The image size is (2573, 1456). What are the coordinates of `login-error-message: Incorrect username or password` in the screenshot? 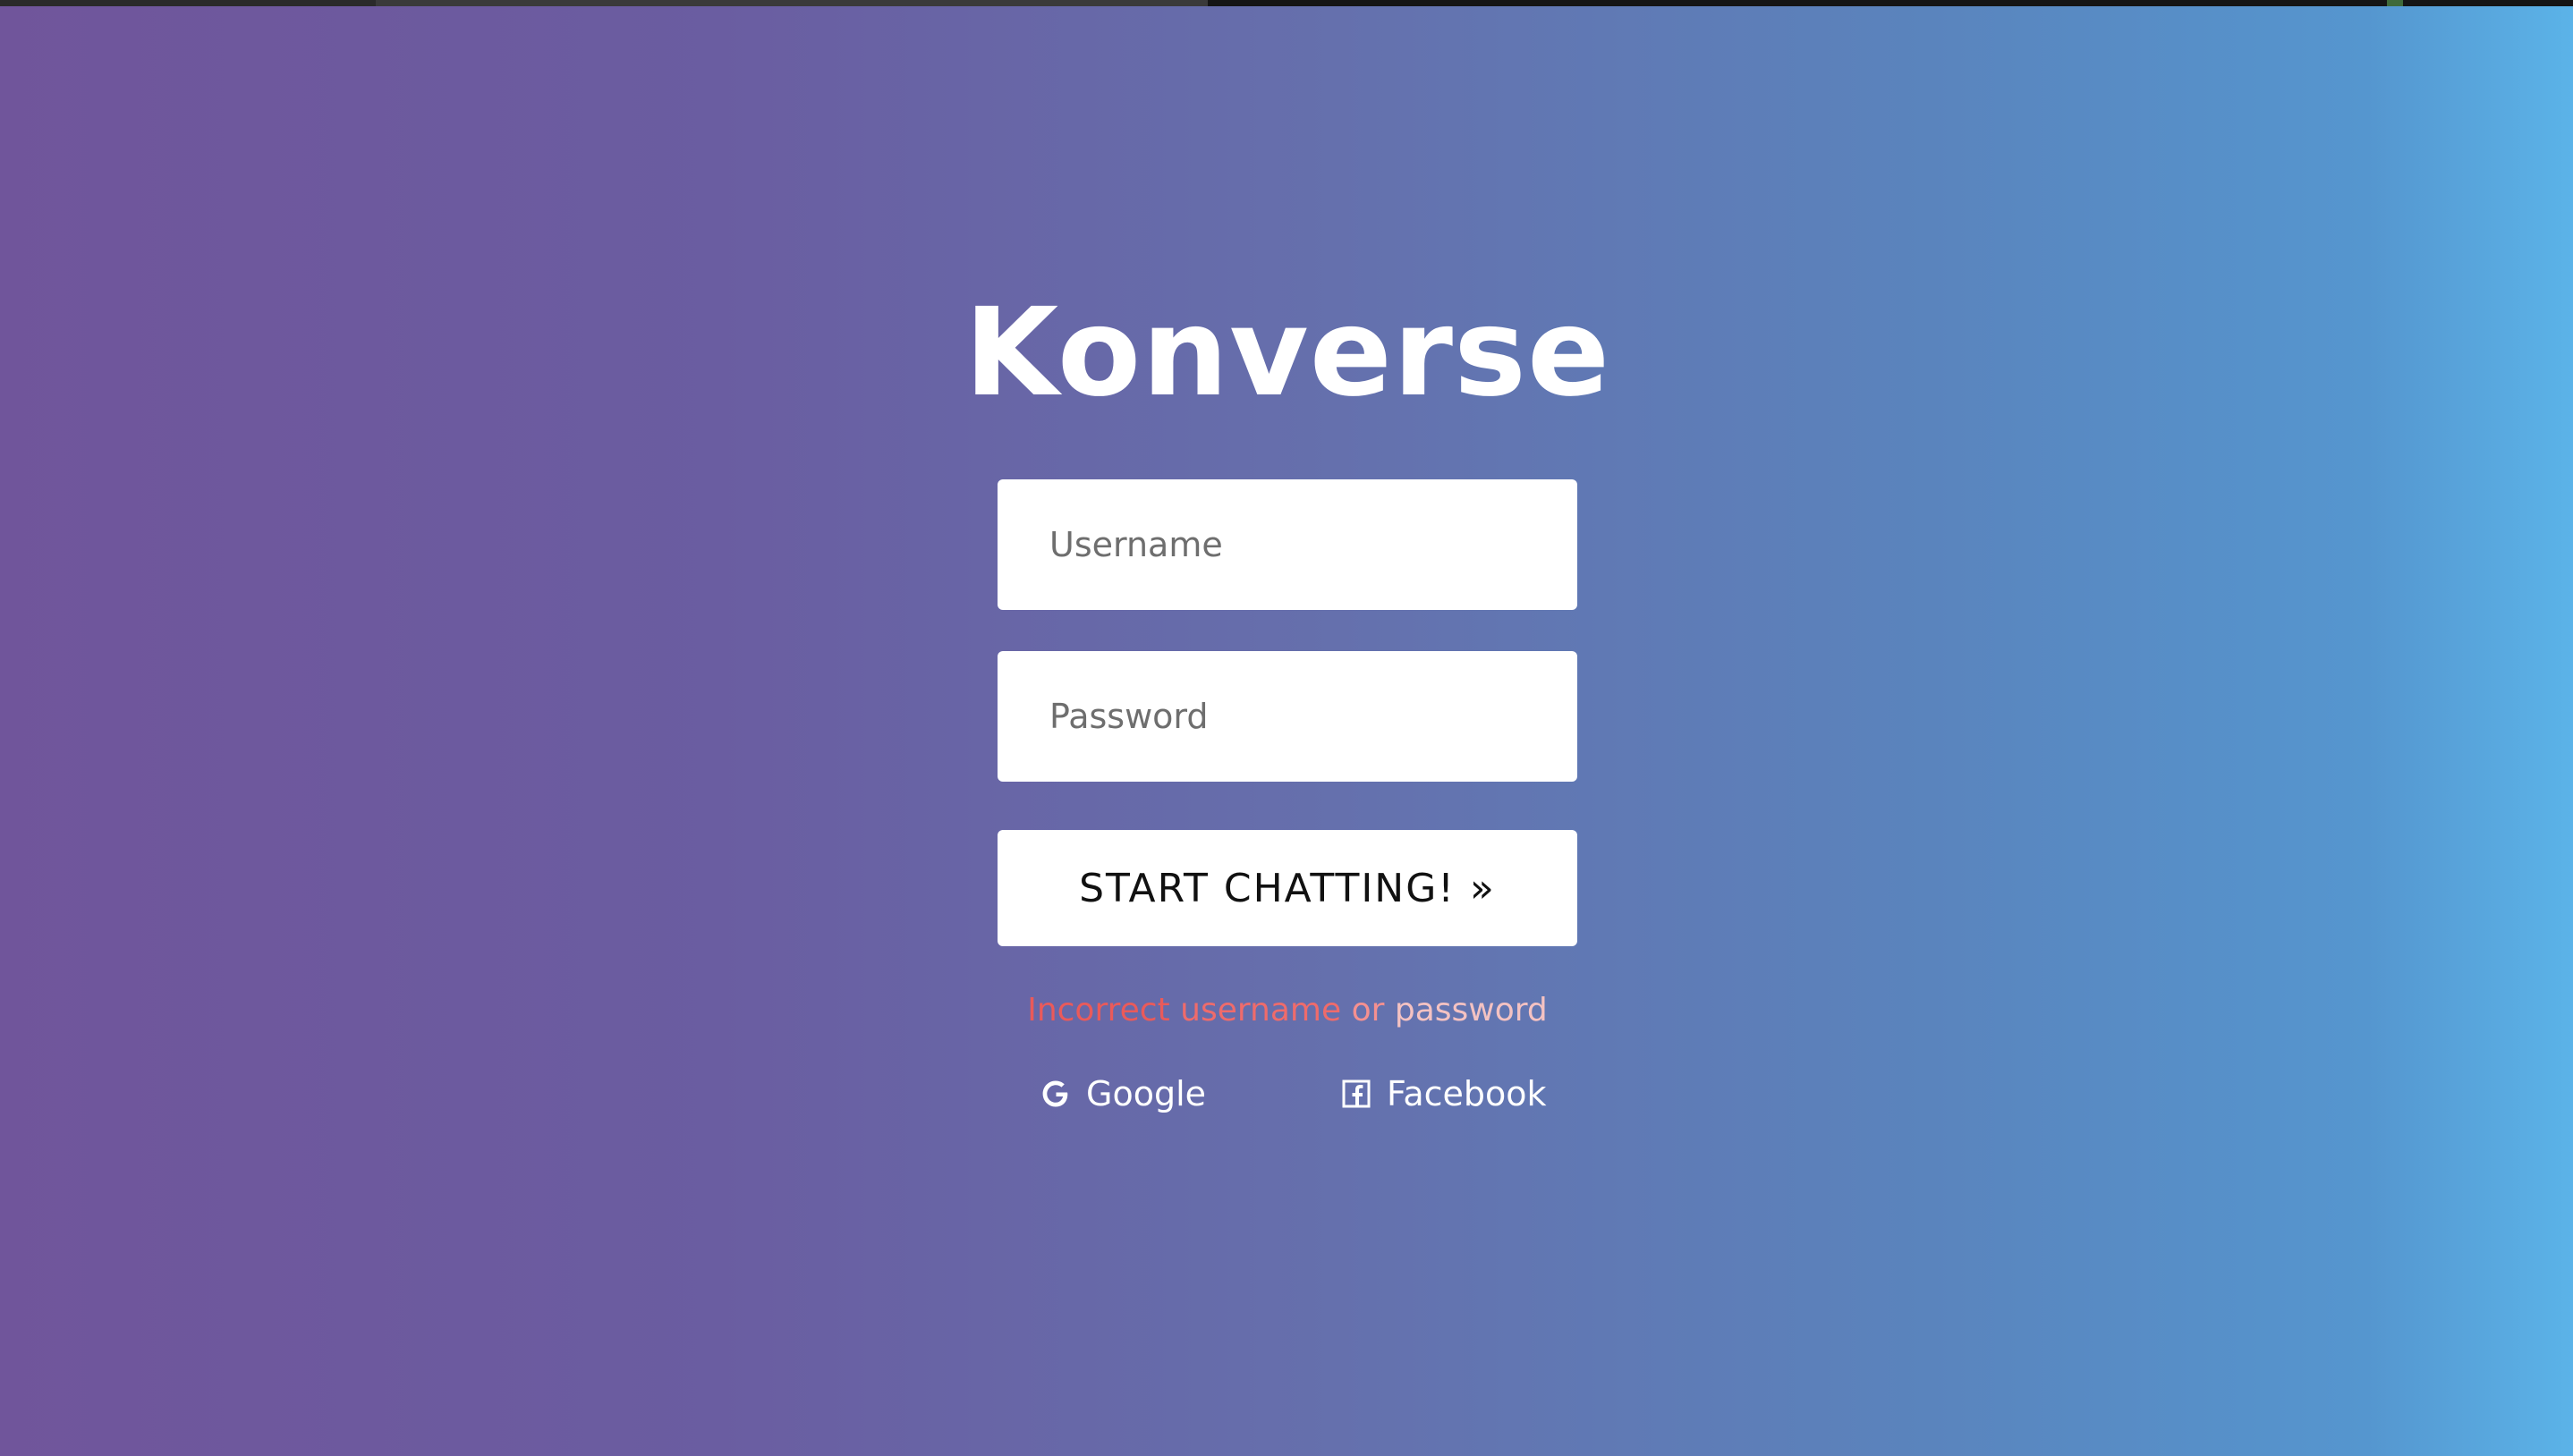 It's located at (1287, 1010).